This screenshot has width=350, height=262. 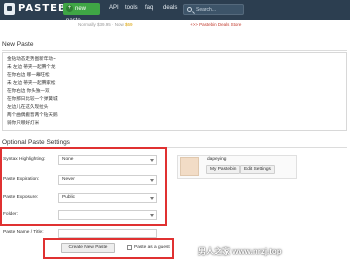 I want to click on paste-line: 两个曲偶搬晋两个钻天鹅, so click(x=32, y=114).